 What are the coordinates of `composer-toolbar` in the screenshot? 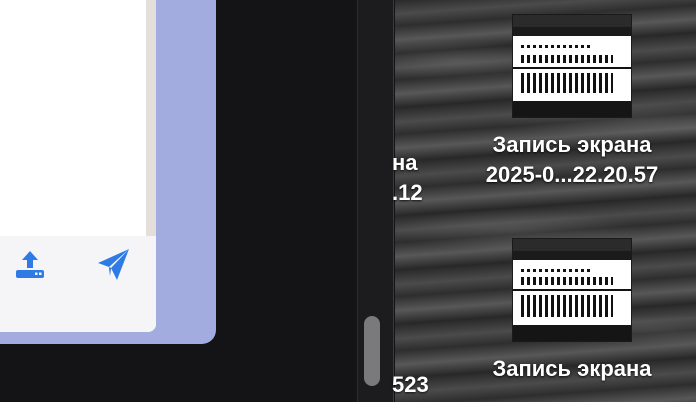 It's located at (78, 284).